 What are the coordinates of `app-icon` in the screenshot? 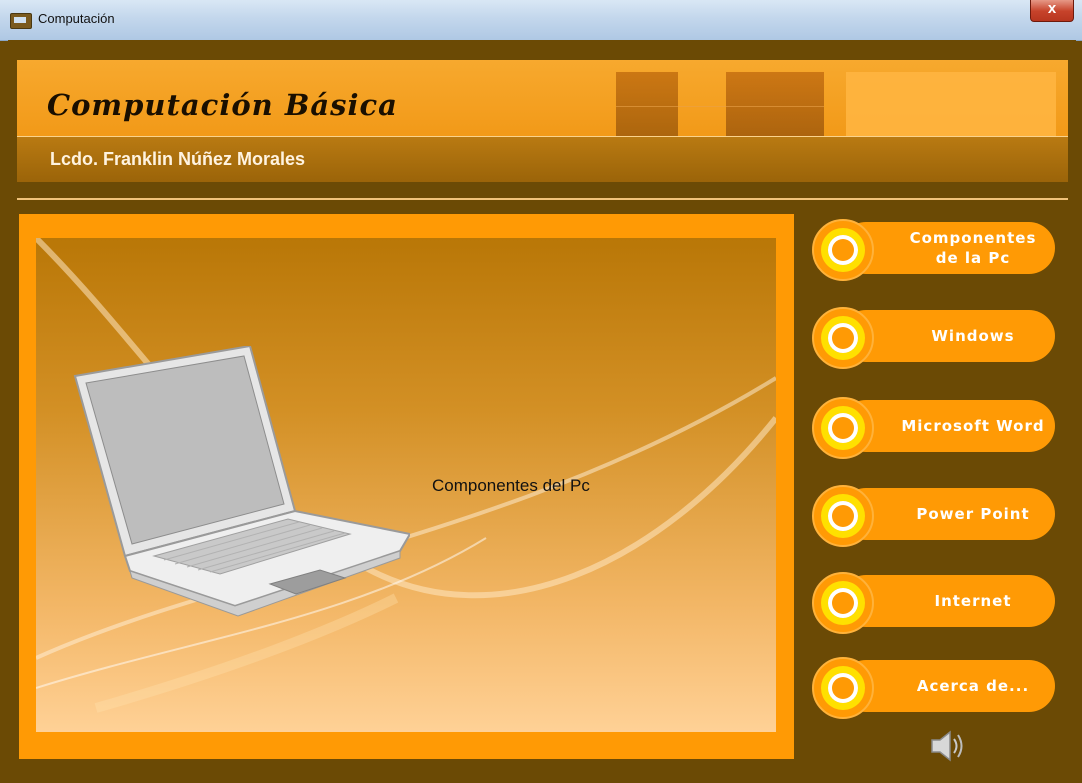 It's located at (21, 21).